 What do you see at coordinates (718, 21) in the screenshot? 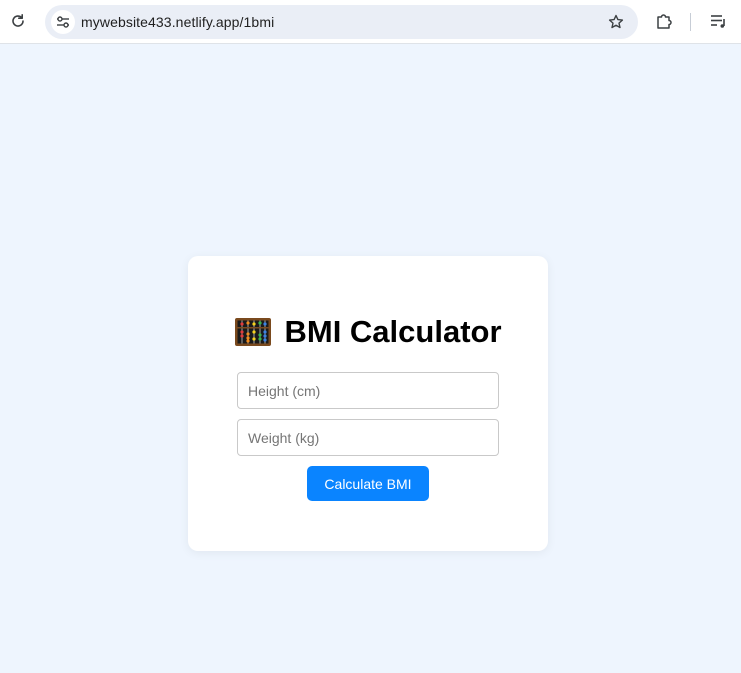
I see `playlist-icon` at bounding box center [718, 21].